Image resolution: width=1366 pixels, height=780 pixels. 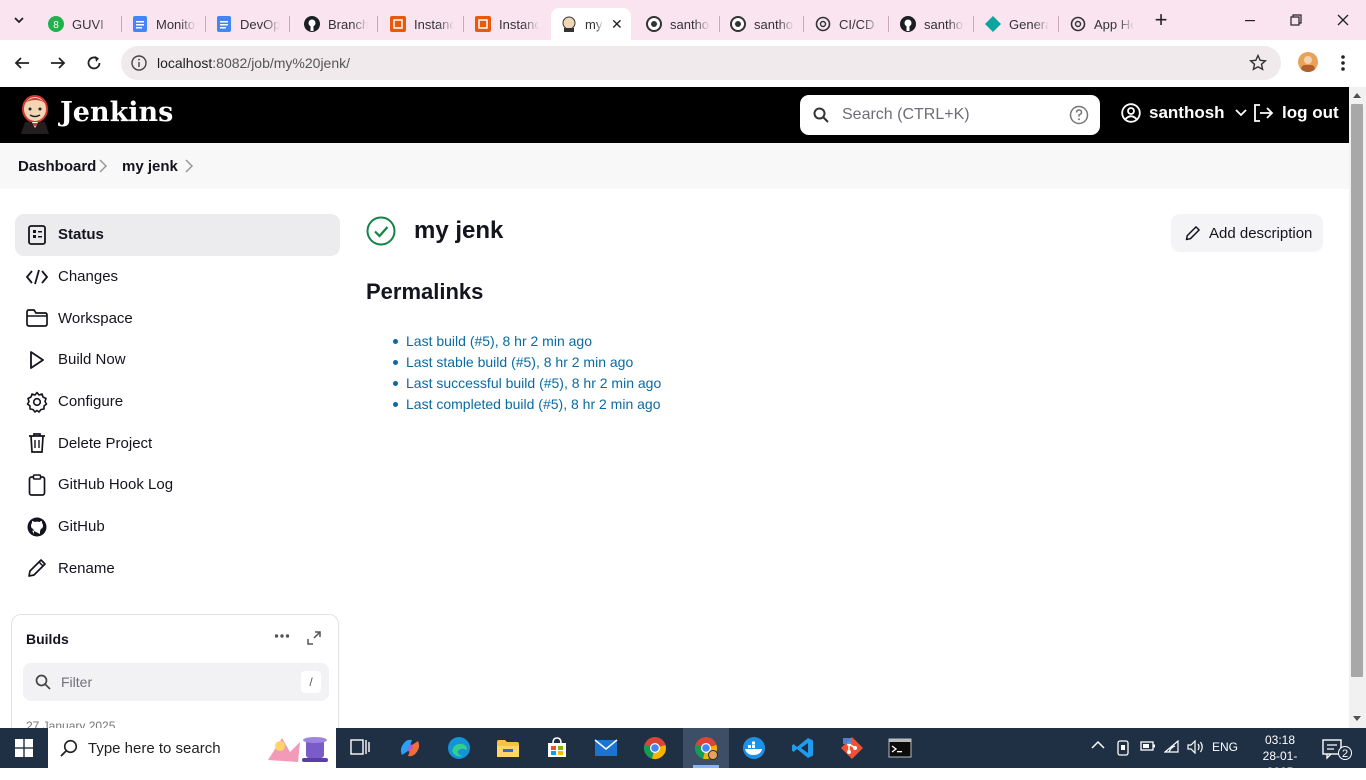 I want to click on browser-tab: Branch, so click(x=336, y=24).